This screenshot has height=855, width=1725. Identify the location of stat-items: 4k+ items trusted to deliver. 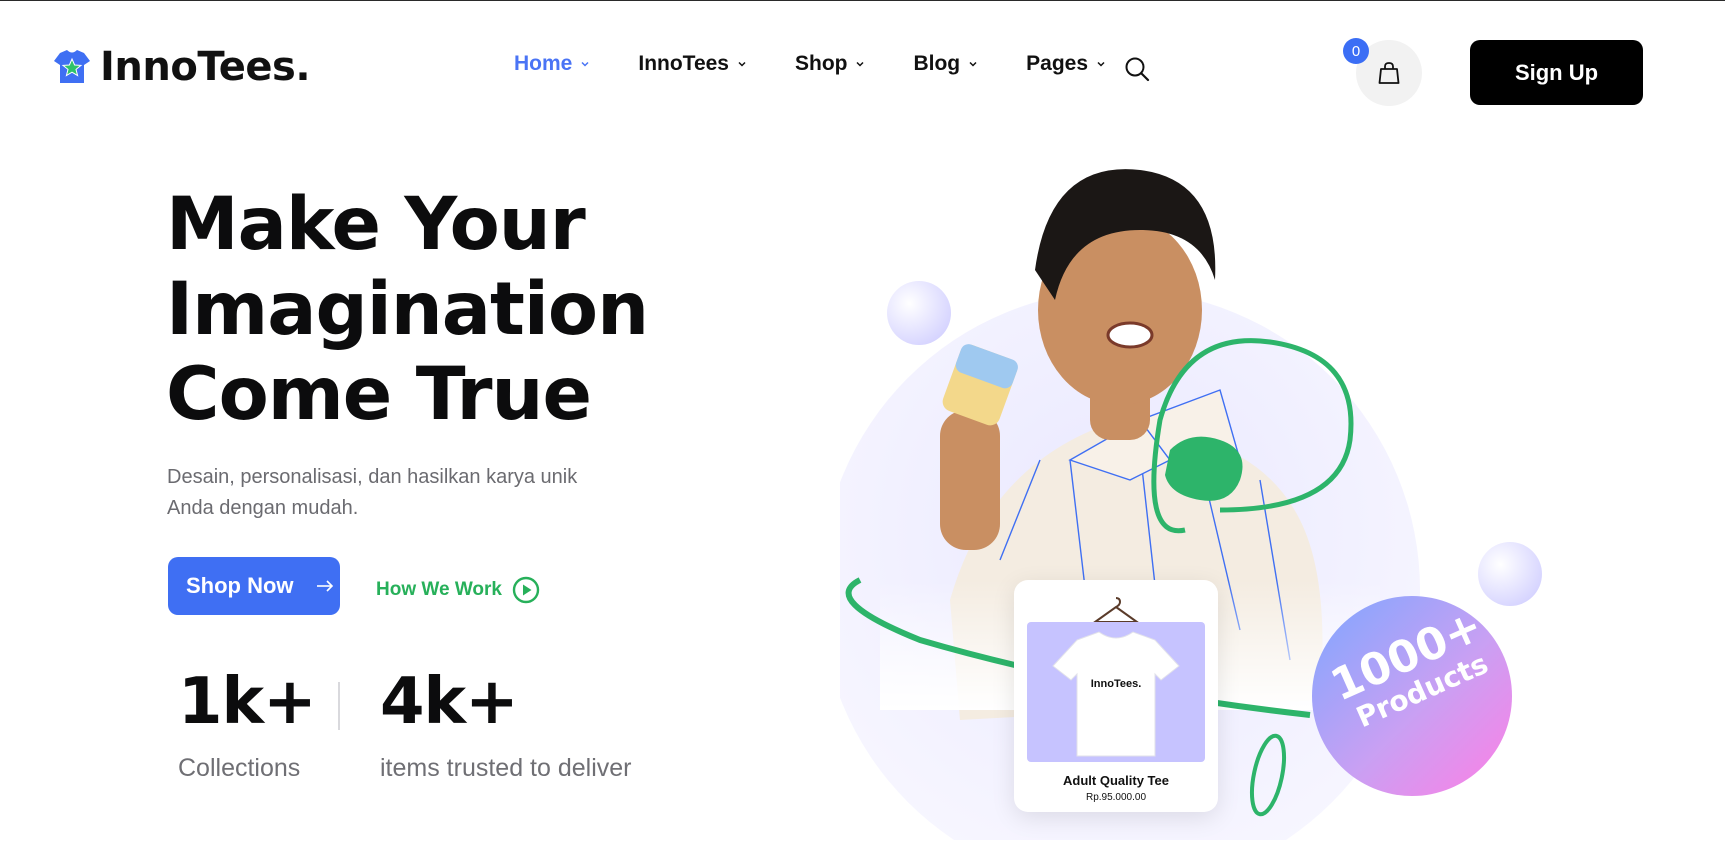
(506, 724).